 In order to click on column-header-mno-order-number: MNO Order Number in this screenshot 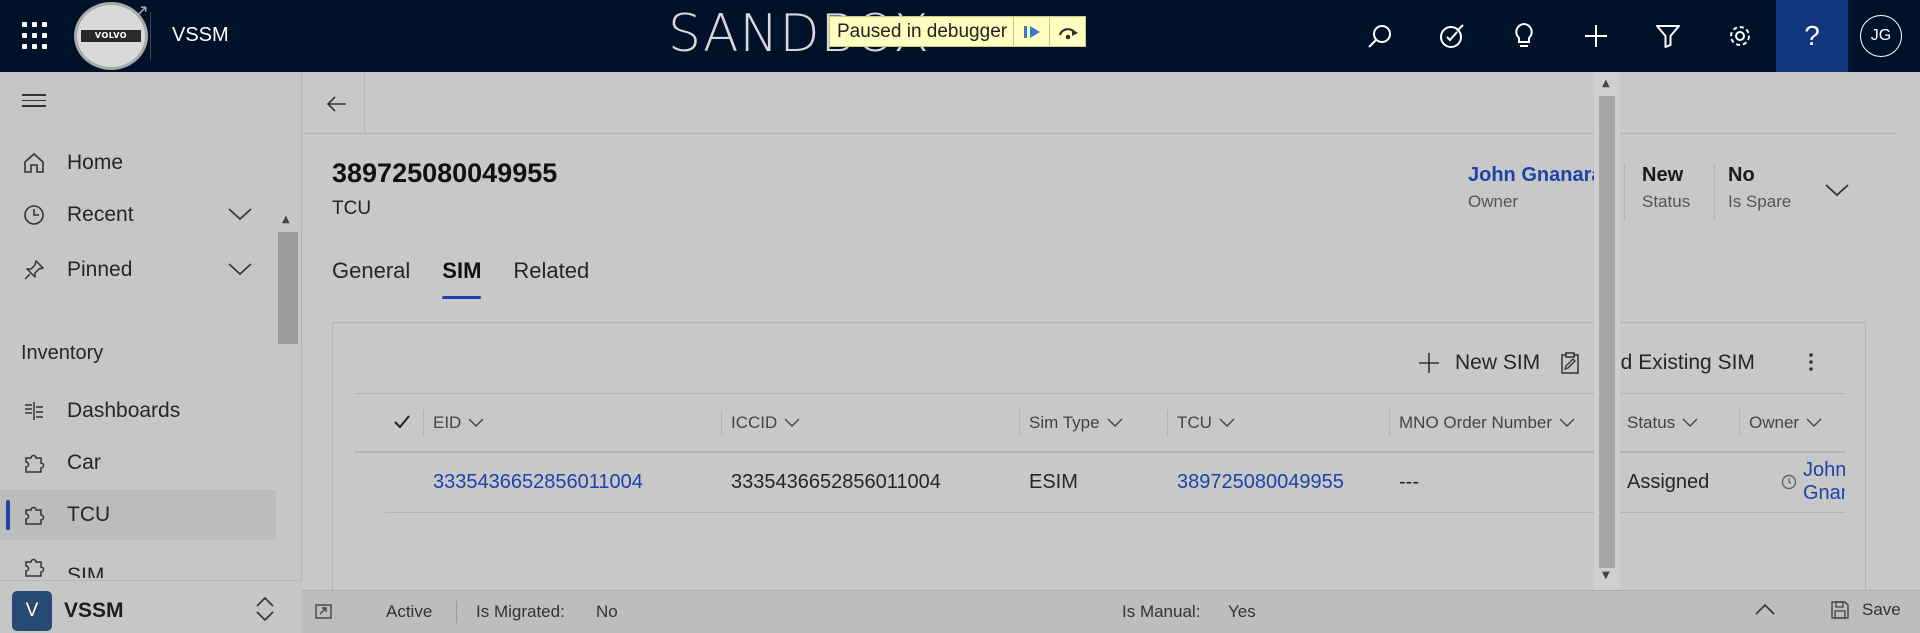, I will do `click(1487, 423)`.